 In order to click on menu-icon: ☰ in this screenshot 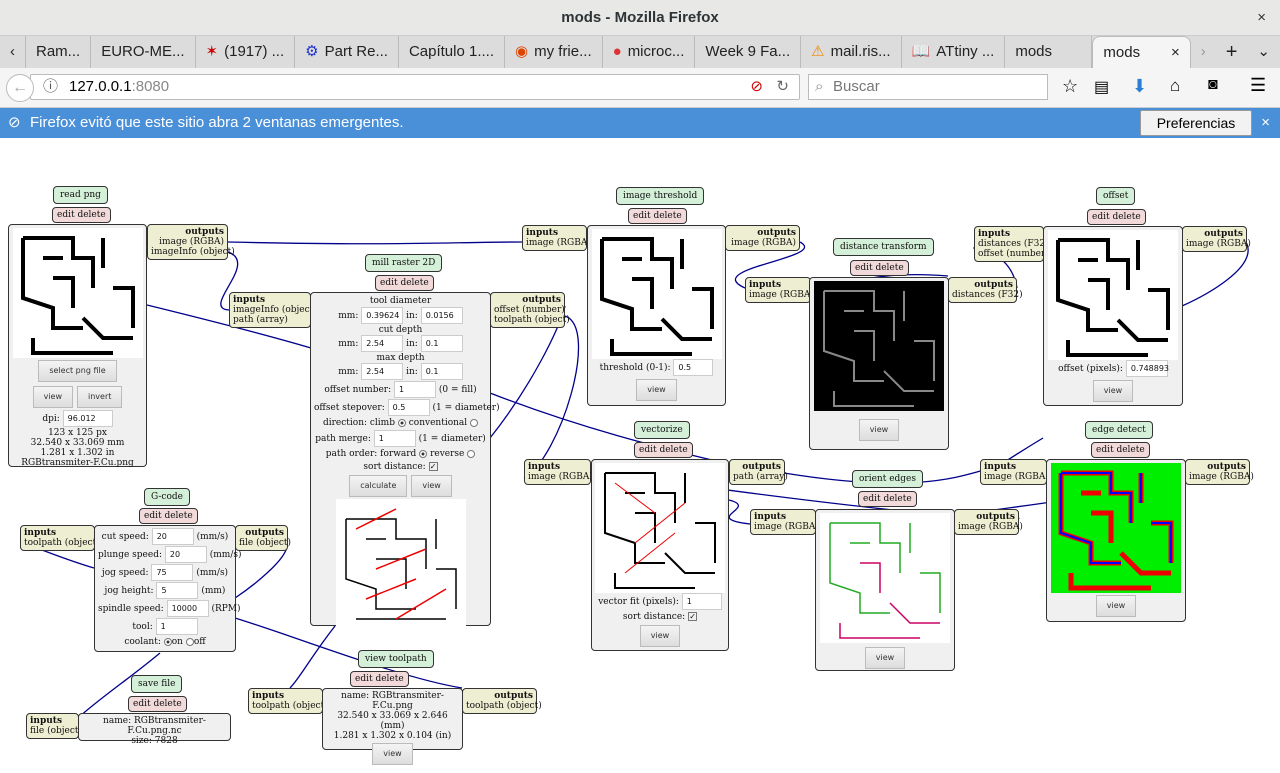, I will do `click(1258, 85)`.